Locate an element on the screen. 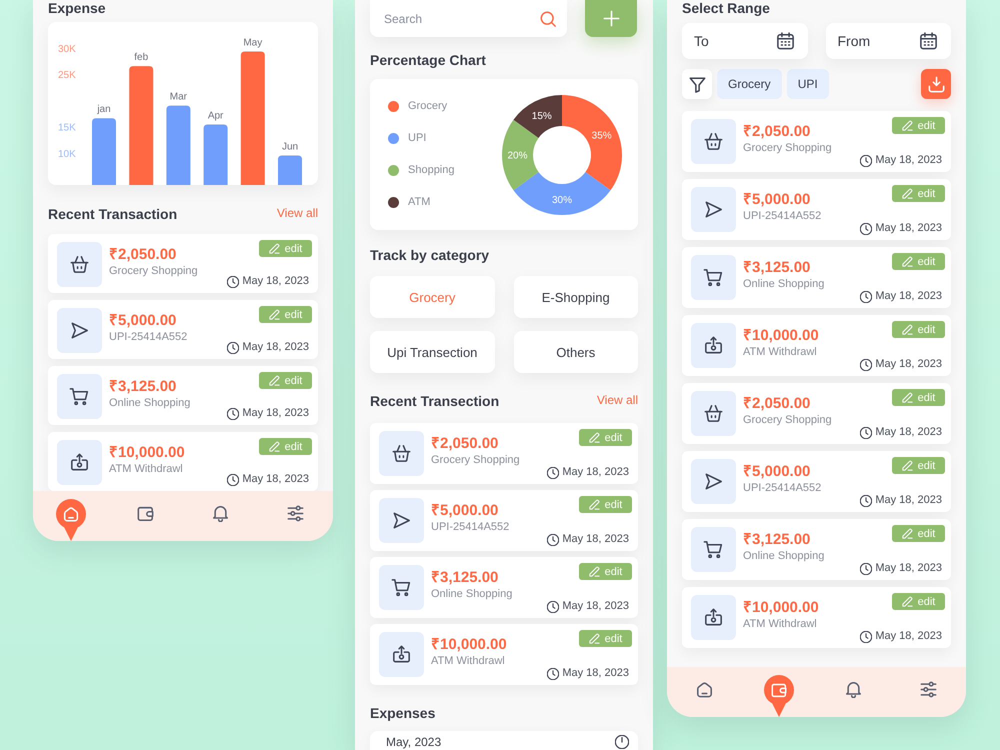  filter-chip: Grocery is located at coordinates (749, 84).